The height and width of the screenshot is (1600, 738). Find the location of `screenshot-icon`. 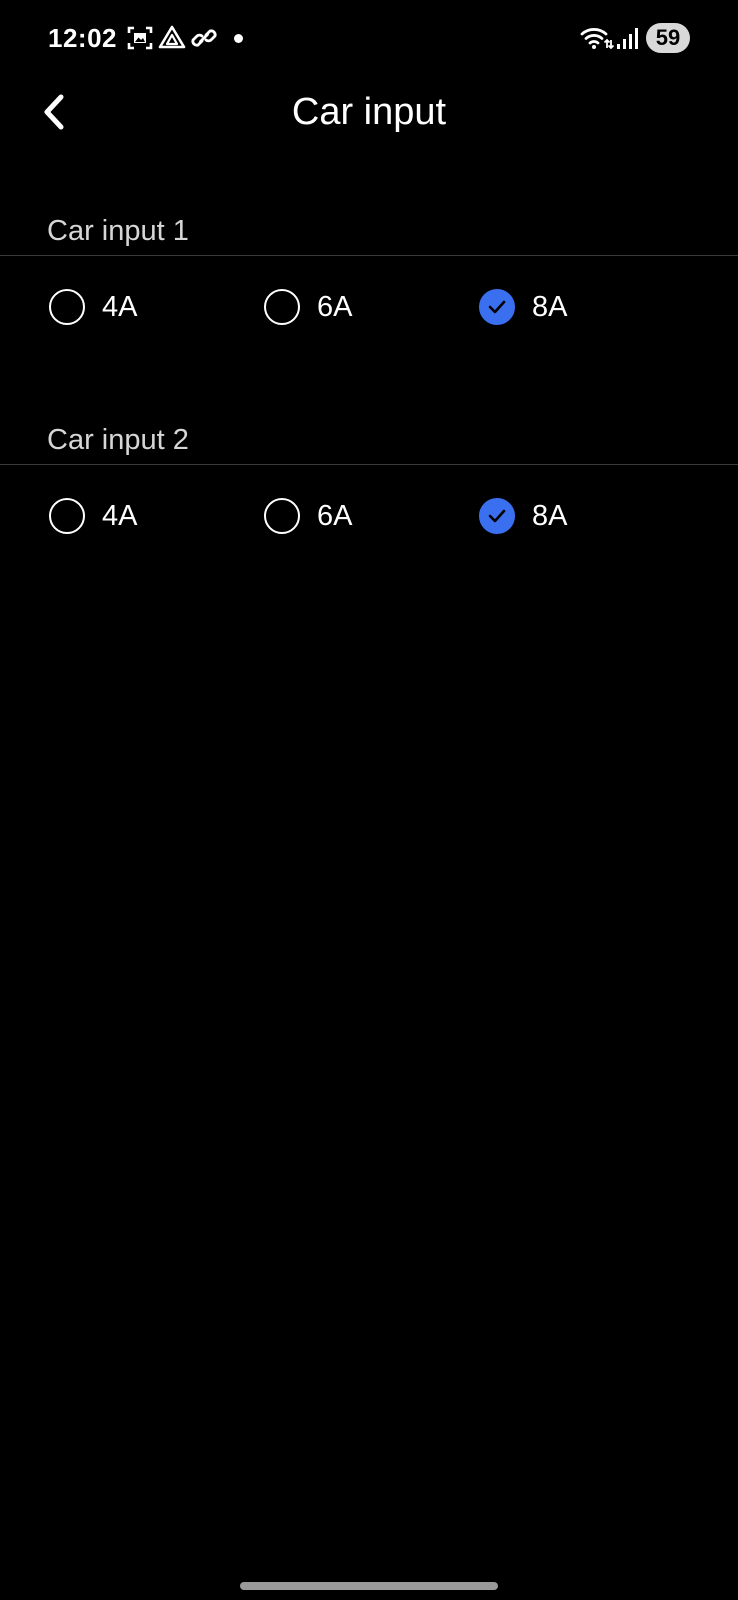

screenshot-icon is located at coordinates (140, 38).